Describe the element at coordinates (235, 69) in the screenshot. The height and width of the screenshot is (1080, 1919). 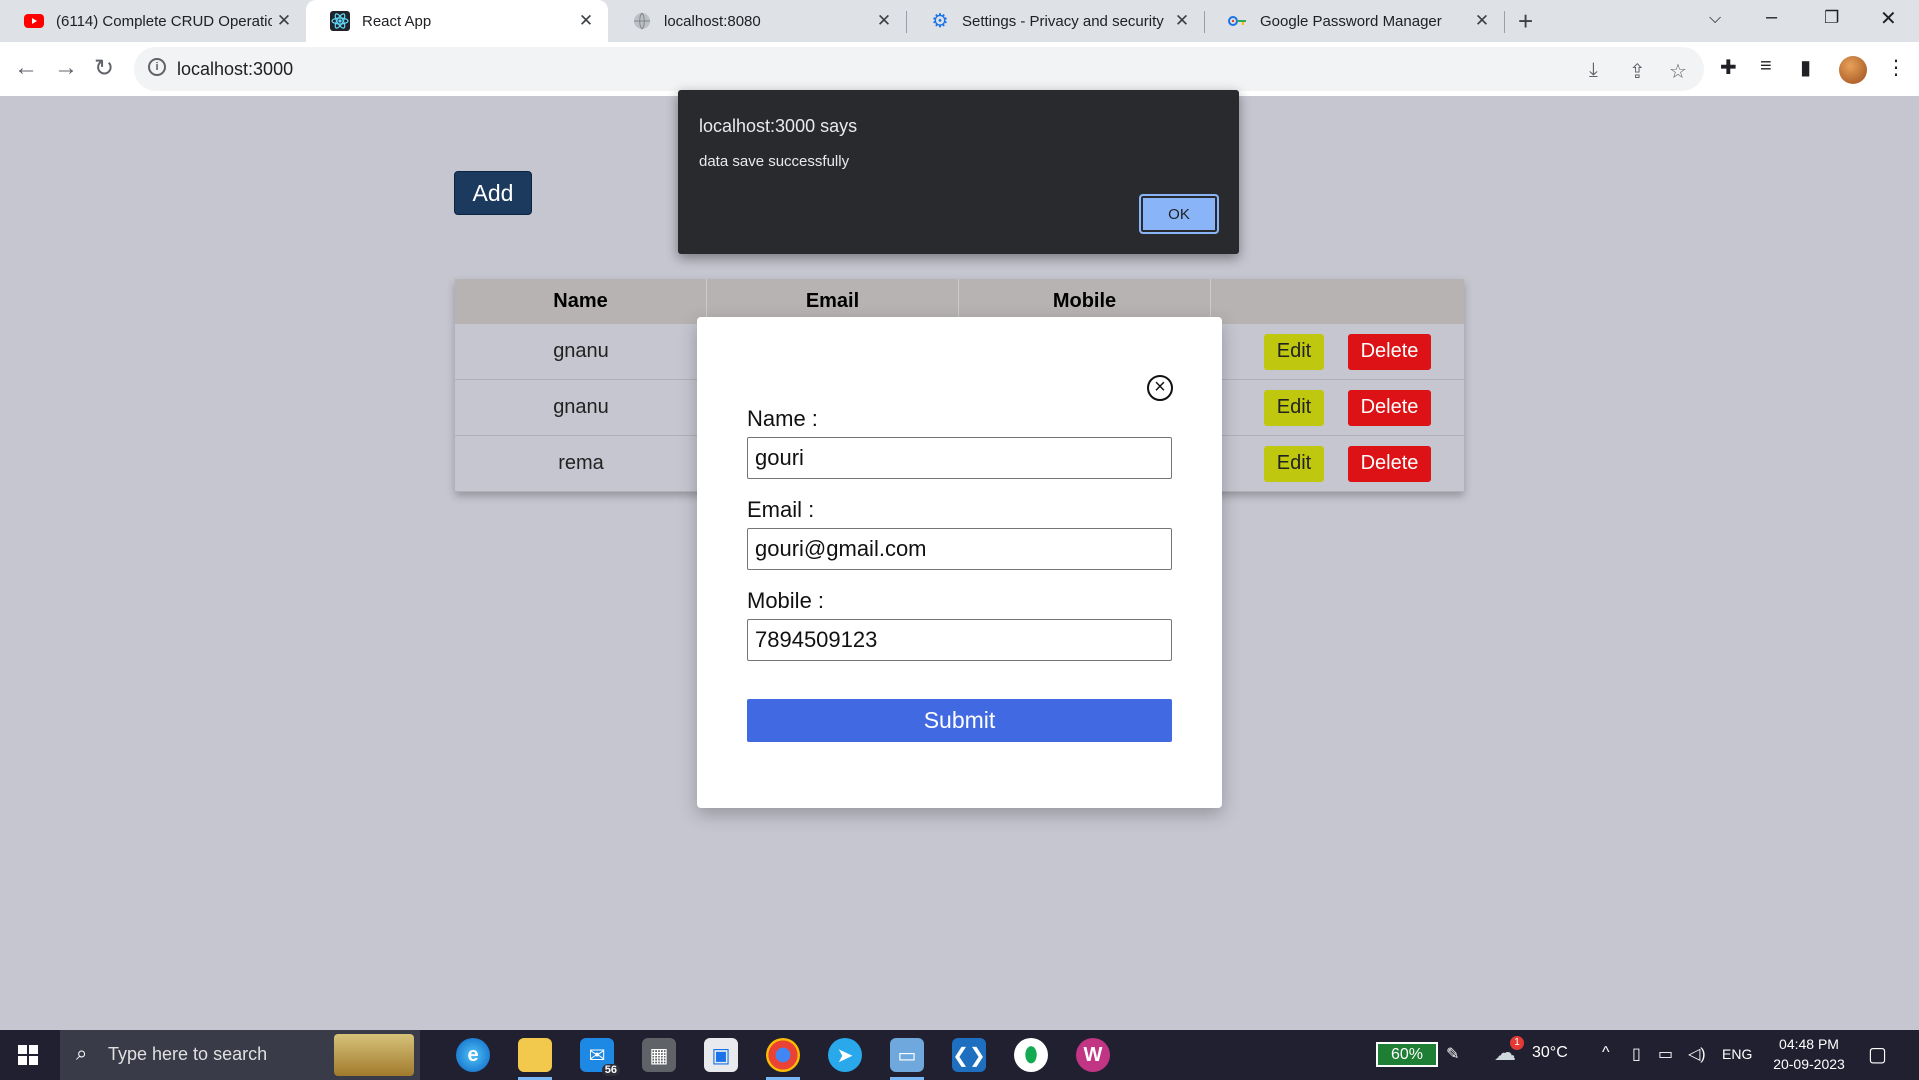
I see `url-text: localhost:3000` at that location.